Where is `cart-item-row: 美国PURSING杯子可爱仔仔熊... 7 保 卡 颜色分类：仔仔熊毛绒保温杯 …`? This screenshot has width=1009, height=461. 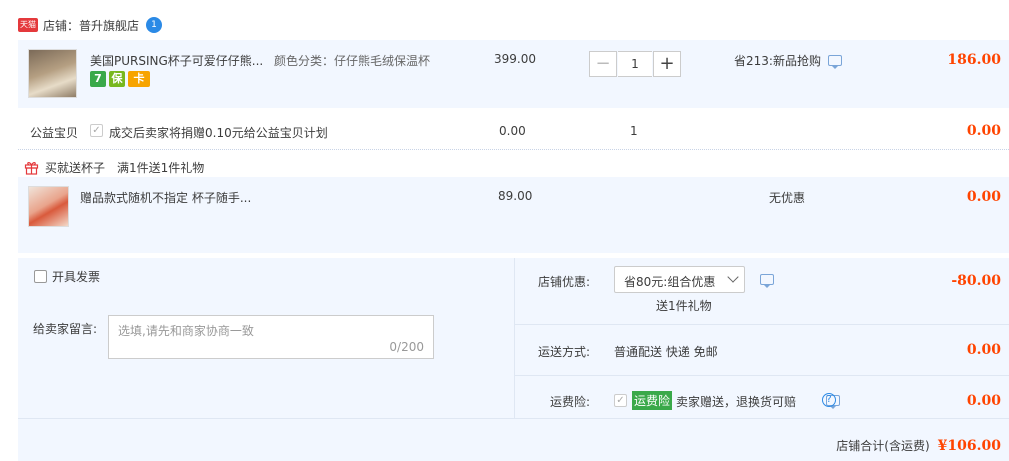
cart-item-row: 美国PURSING杯子可爱仔仔熊... 7 保 卡 颜色分类：仔仔熊毛绒保温杯 … is located at coordinates (513, 74).